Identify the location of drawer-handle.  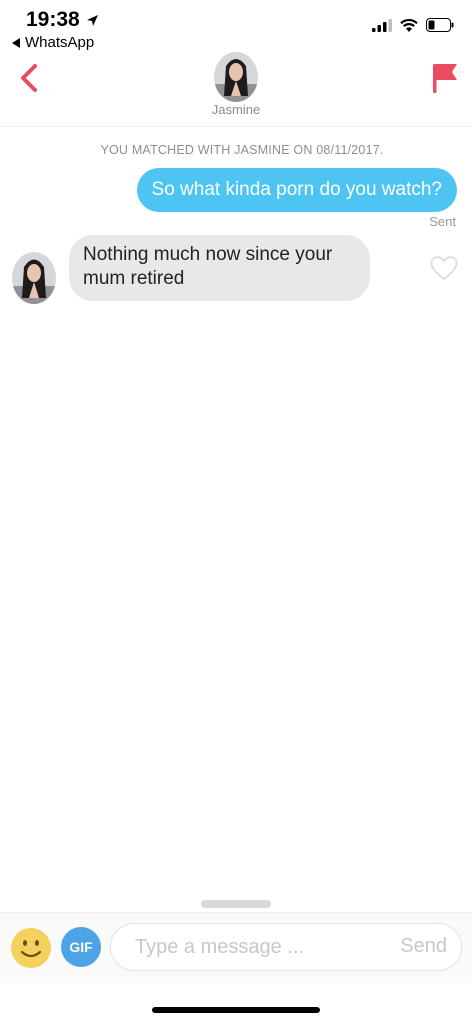
(236, 904).